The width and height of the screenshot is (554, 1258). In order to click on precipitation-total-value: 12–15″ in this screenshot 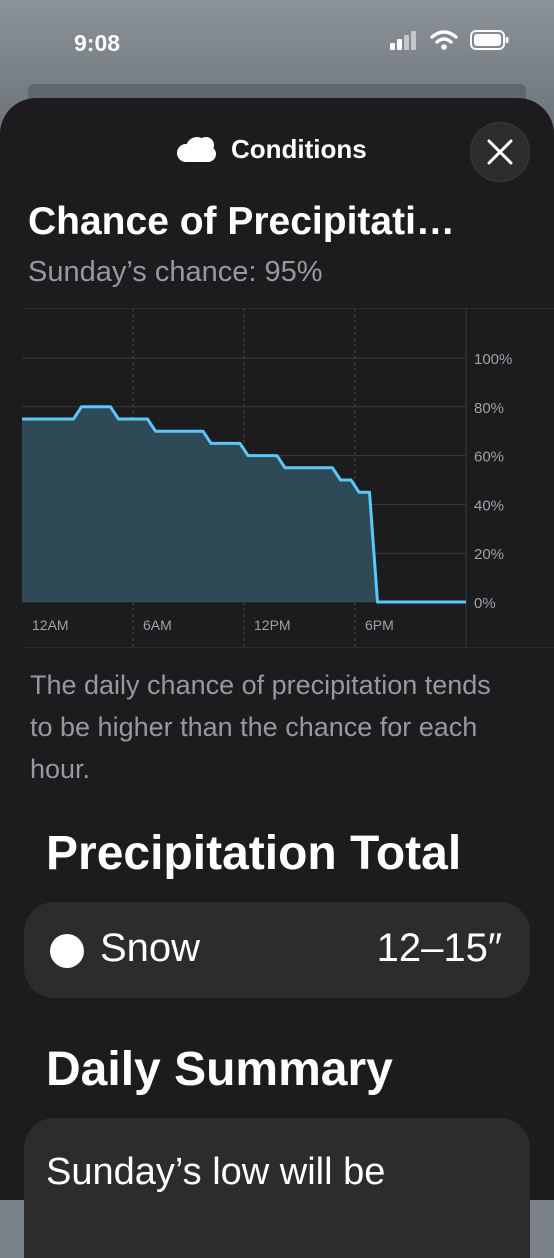, I will do `click(439, 948)`.